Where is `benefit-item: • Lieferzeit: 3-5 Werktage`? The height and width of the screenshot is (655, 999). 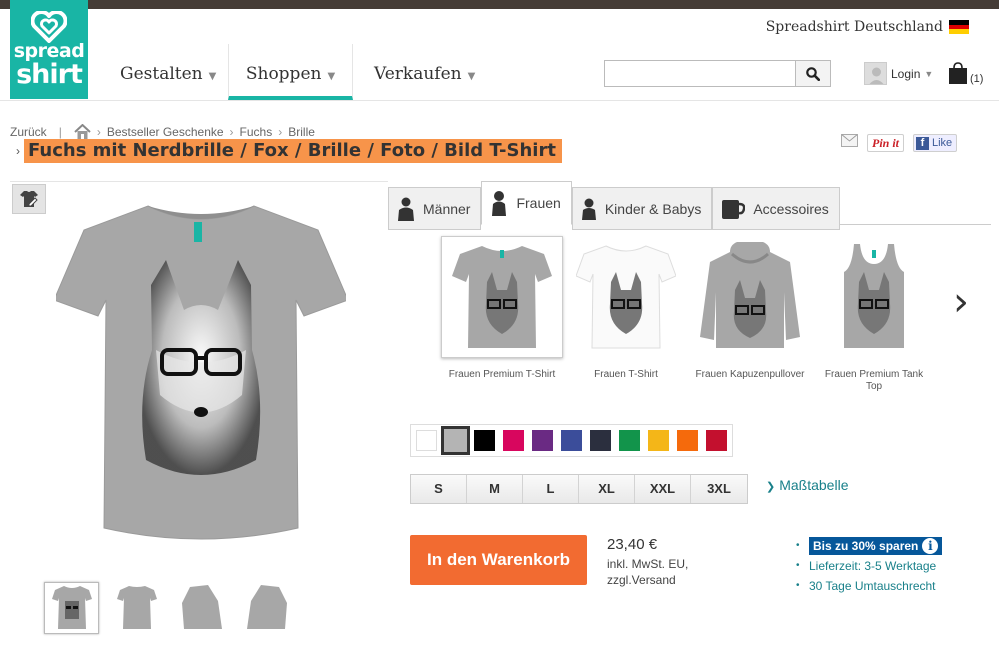
benefit-item: • Lieferzeit: 3-5 Werktage is located at coordinates (869, 566).